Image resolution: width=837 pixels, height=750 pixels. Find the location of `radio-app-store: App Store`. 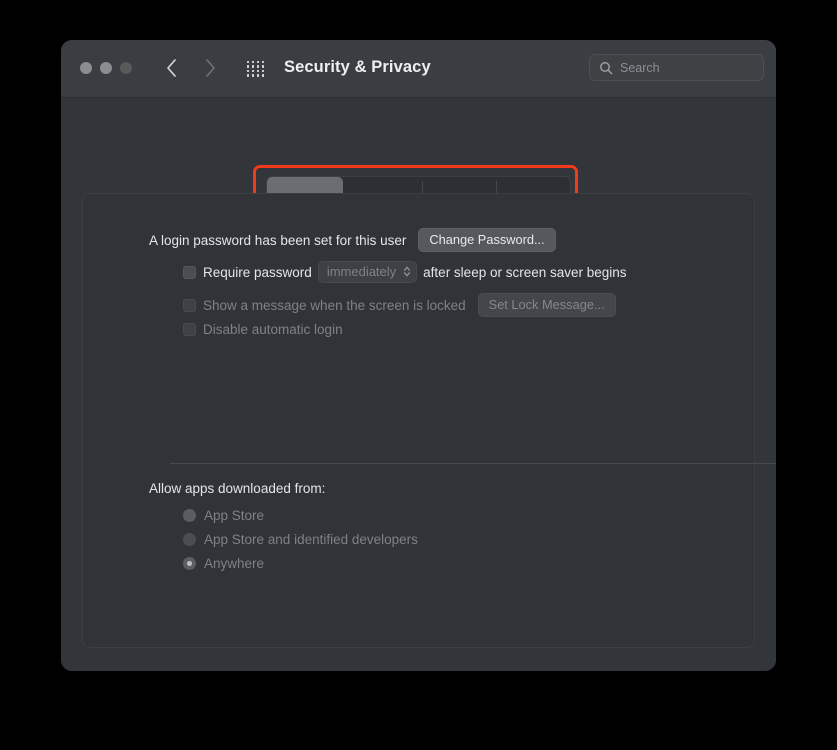

radio-app-store: App Store is located at coordinates (223, 515).